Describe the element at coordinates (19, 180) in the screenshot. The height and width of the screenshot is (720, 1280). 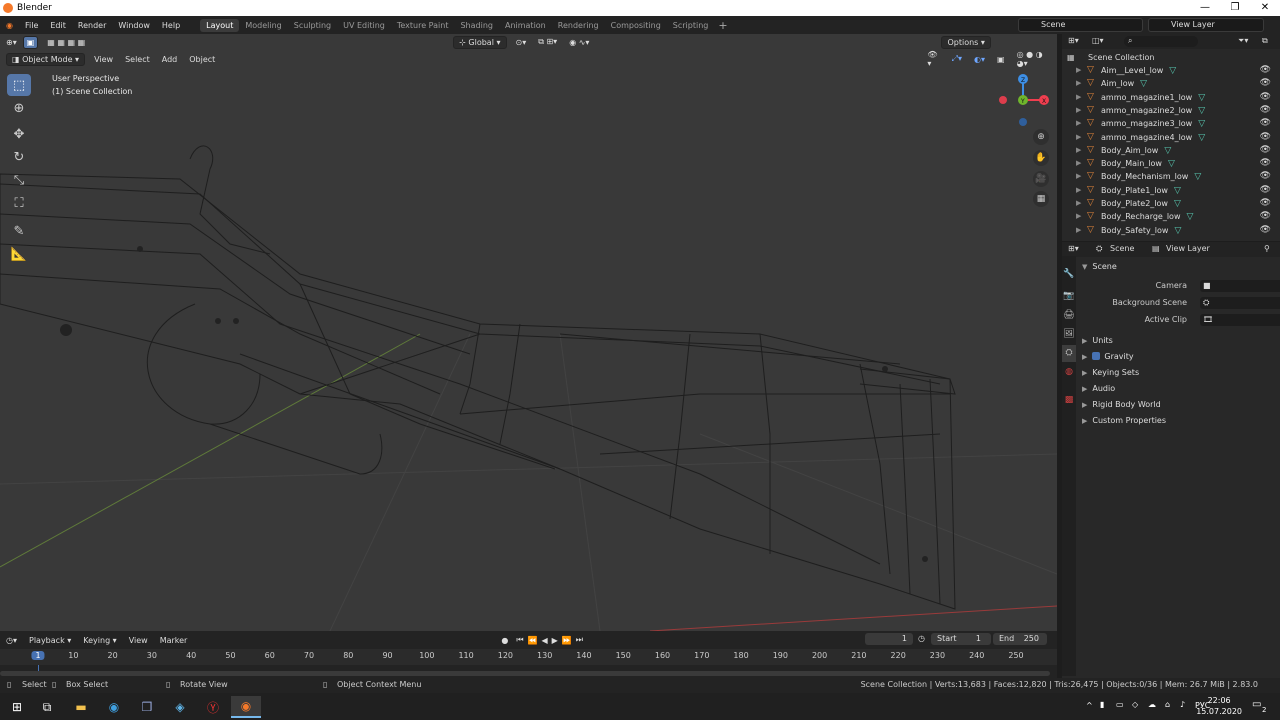
I see `scale-tool-icon: ⤡` at that location.